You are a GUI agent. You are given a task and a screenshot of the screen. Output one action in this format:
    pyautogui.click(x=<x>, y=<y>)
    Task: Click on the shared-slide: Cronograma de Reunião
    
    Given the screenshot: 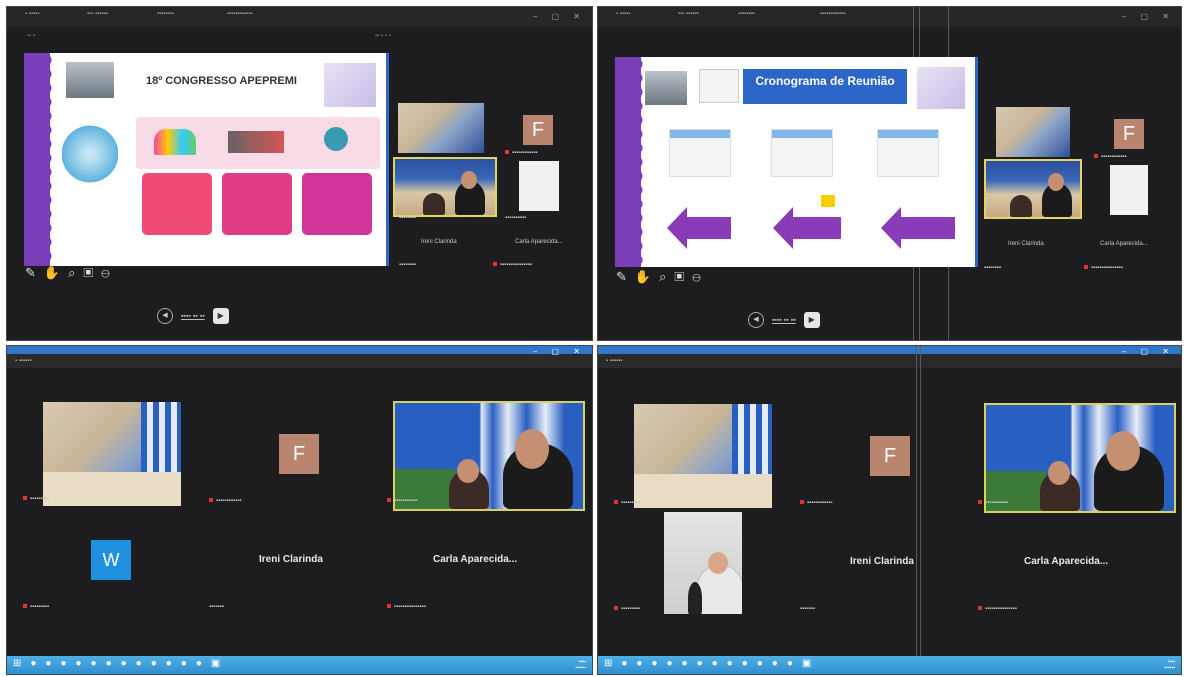 What is the action you would take?
    pyautogui.click(x=795, y=162)
    